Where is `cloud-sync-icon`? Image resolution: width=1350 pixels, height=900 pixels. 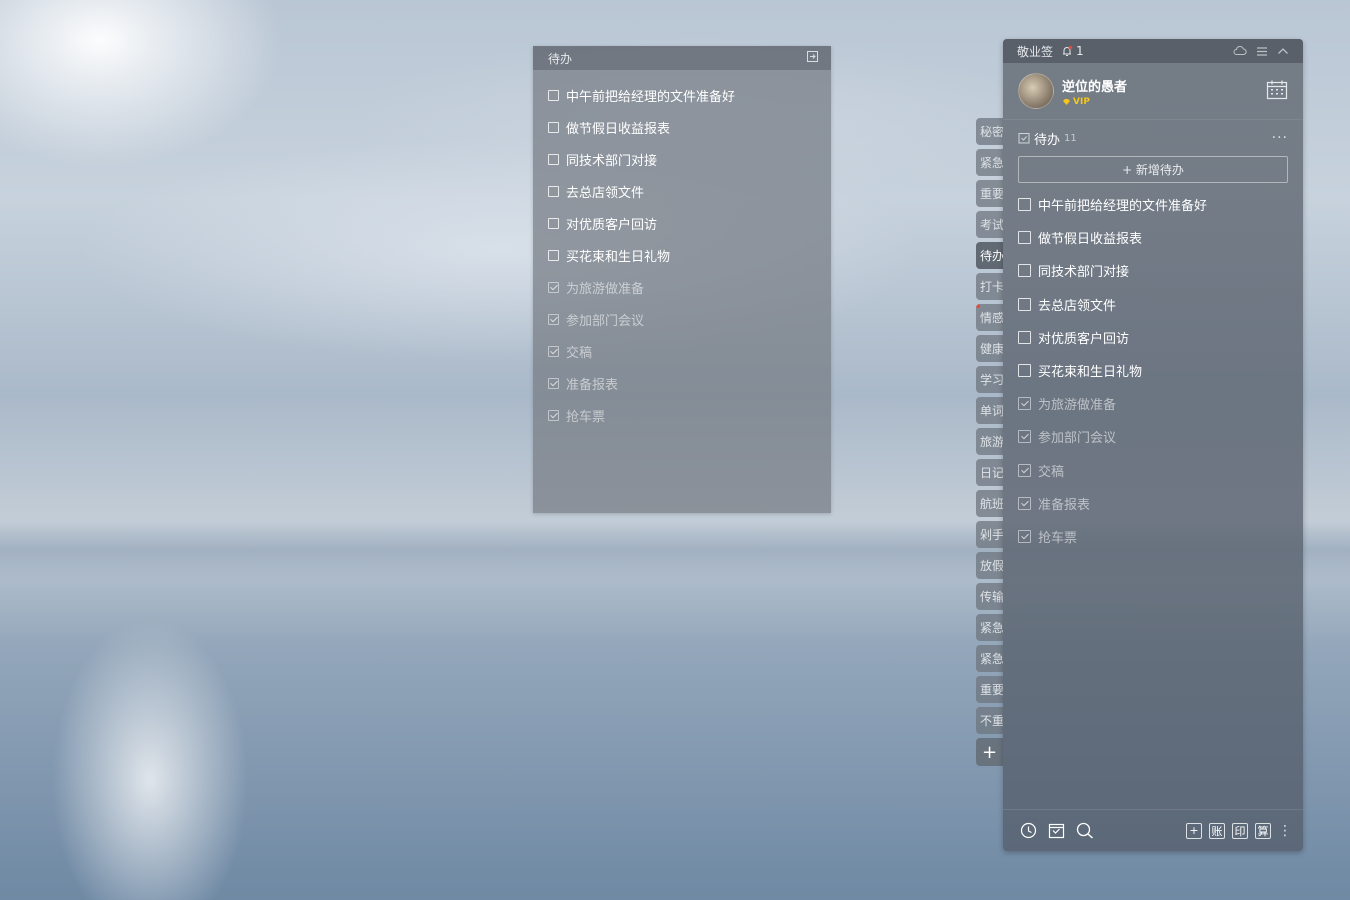 cloud-sync-icon is located at coordinates (1240, 51).